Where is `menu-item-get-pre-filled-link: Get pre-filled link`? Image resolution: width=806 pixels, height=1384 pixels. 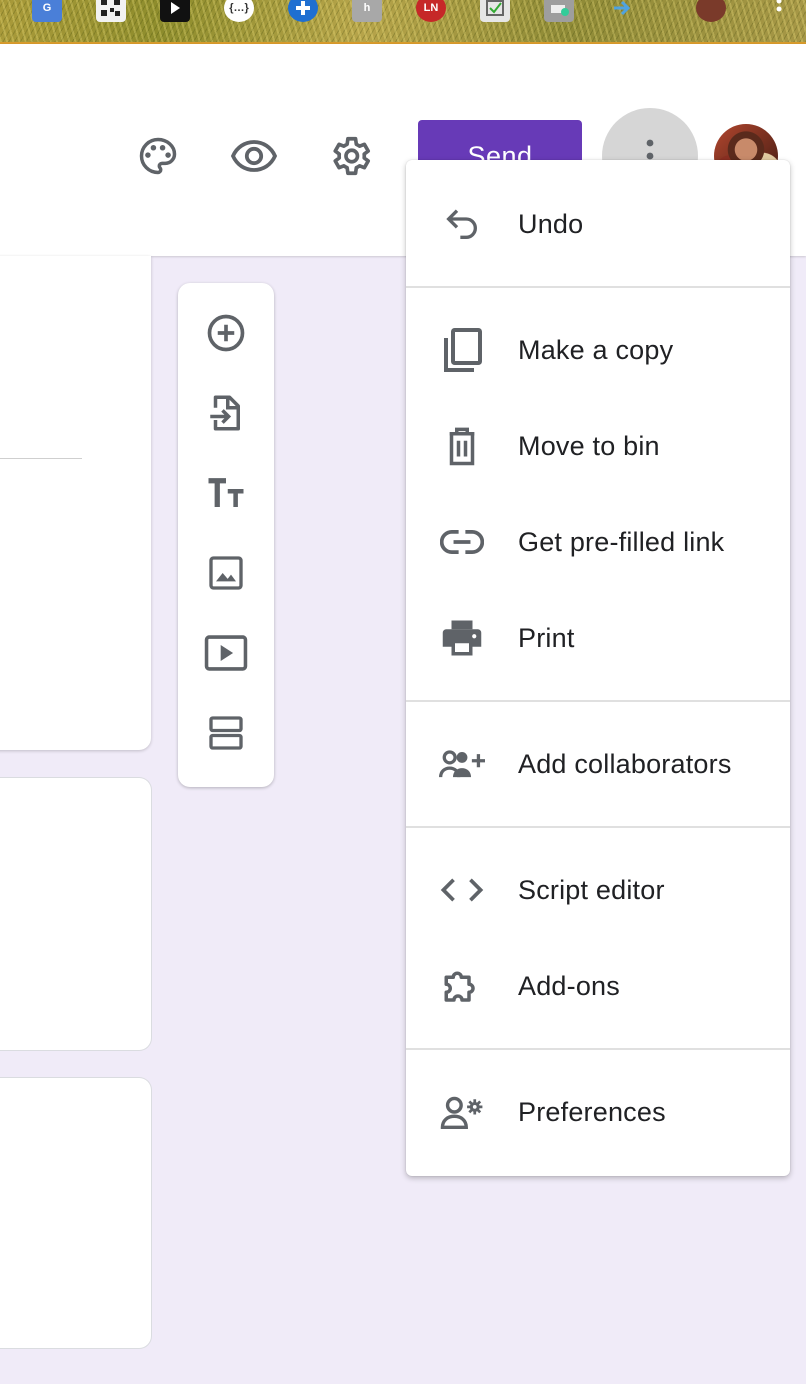
menu-item-get-pre-filled-link: Get pre-filled link is located at coordinates (598, 542).